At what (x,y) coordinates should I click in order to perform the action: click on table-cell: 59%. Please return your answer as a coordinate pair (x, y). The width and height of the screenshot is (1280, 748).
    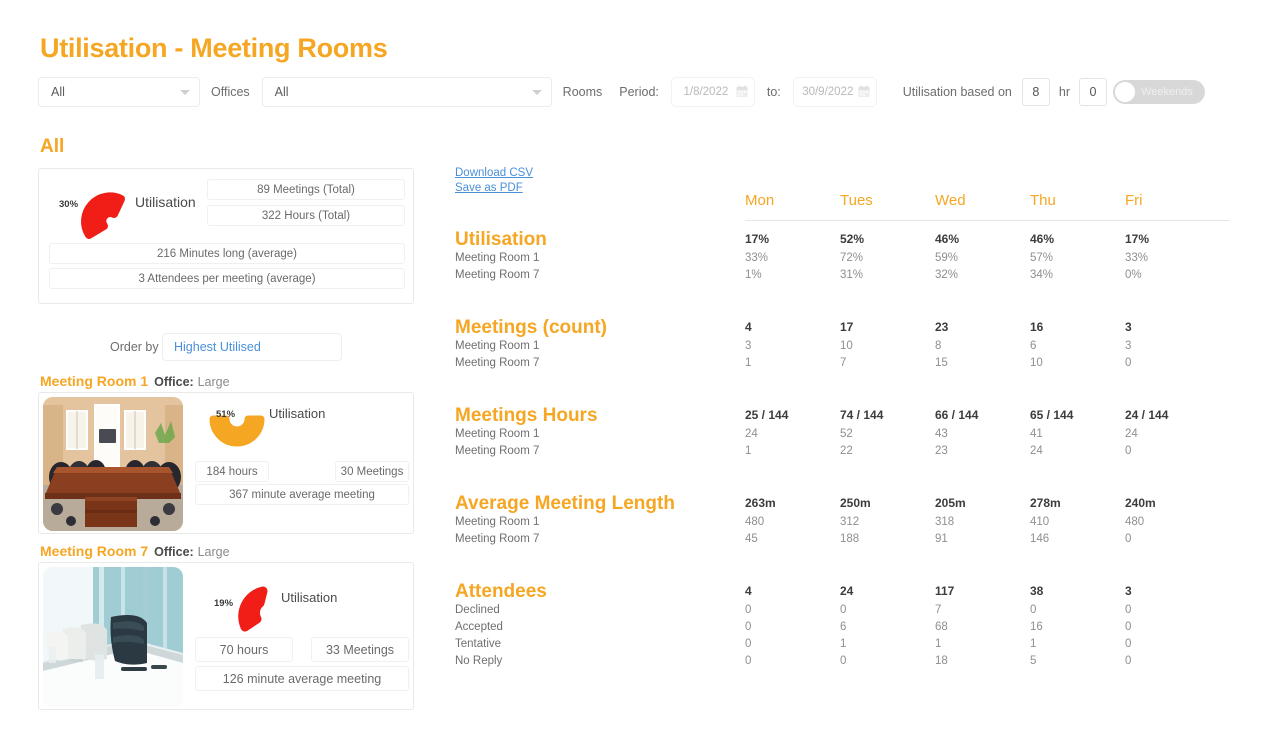
    Looking at the image, I should click on (947, 258).